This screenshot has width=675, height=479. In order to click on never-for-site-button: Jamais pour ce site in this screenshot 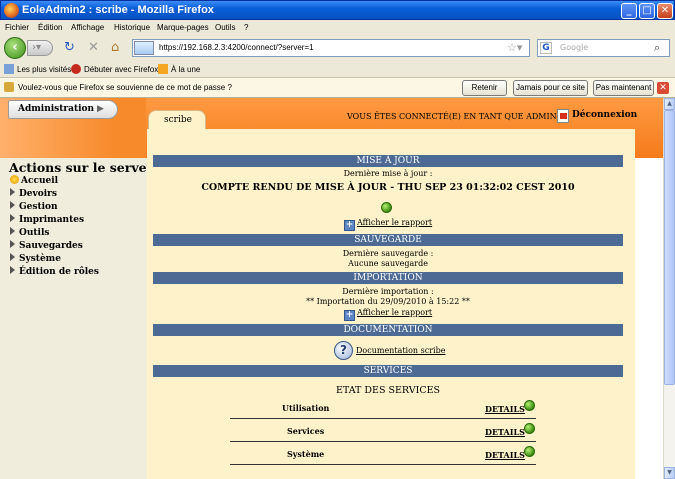, I will do `click(550, 88)`.